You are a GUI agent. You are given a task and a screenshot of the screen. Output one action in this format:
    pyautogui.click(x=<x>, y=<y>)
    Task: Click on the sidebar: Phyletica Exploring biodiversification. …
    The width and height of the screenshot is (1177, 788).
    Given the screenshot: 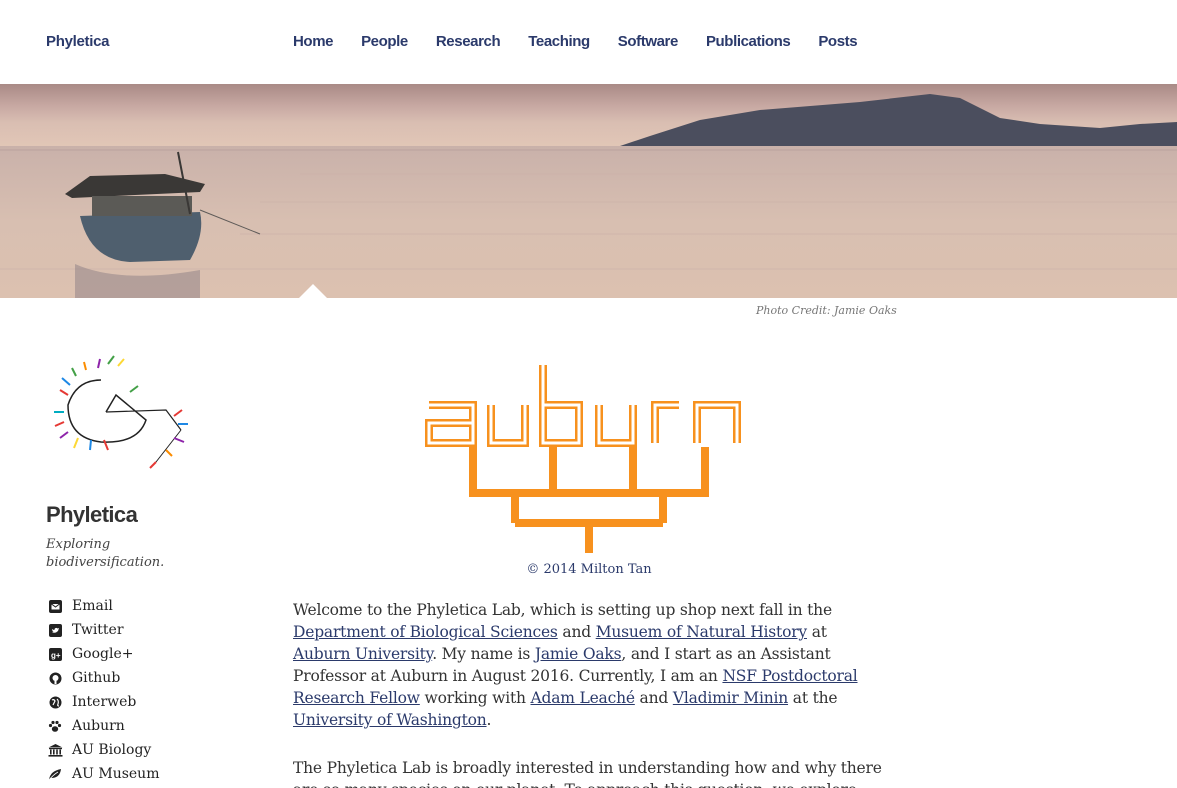 What is the action you would take?
    pyautogui.click(x=146, y=568)
    